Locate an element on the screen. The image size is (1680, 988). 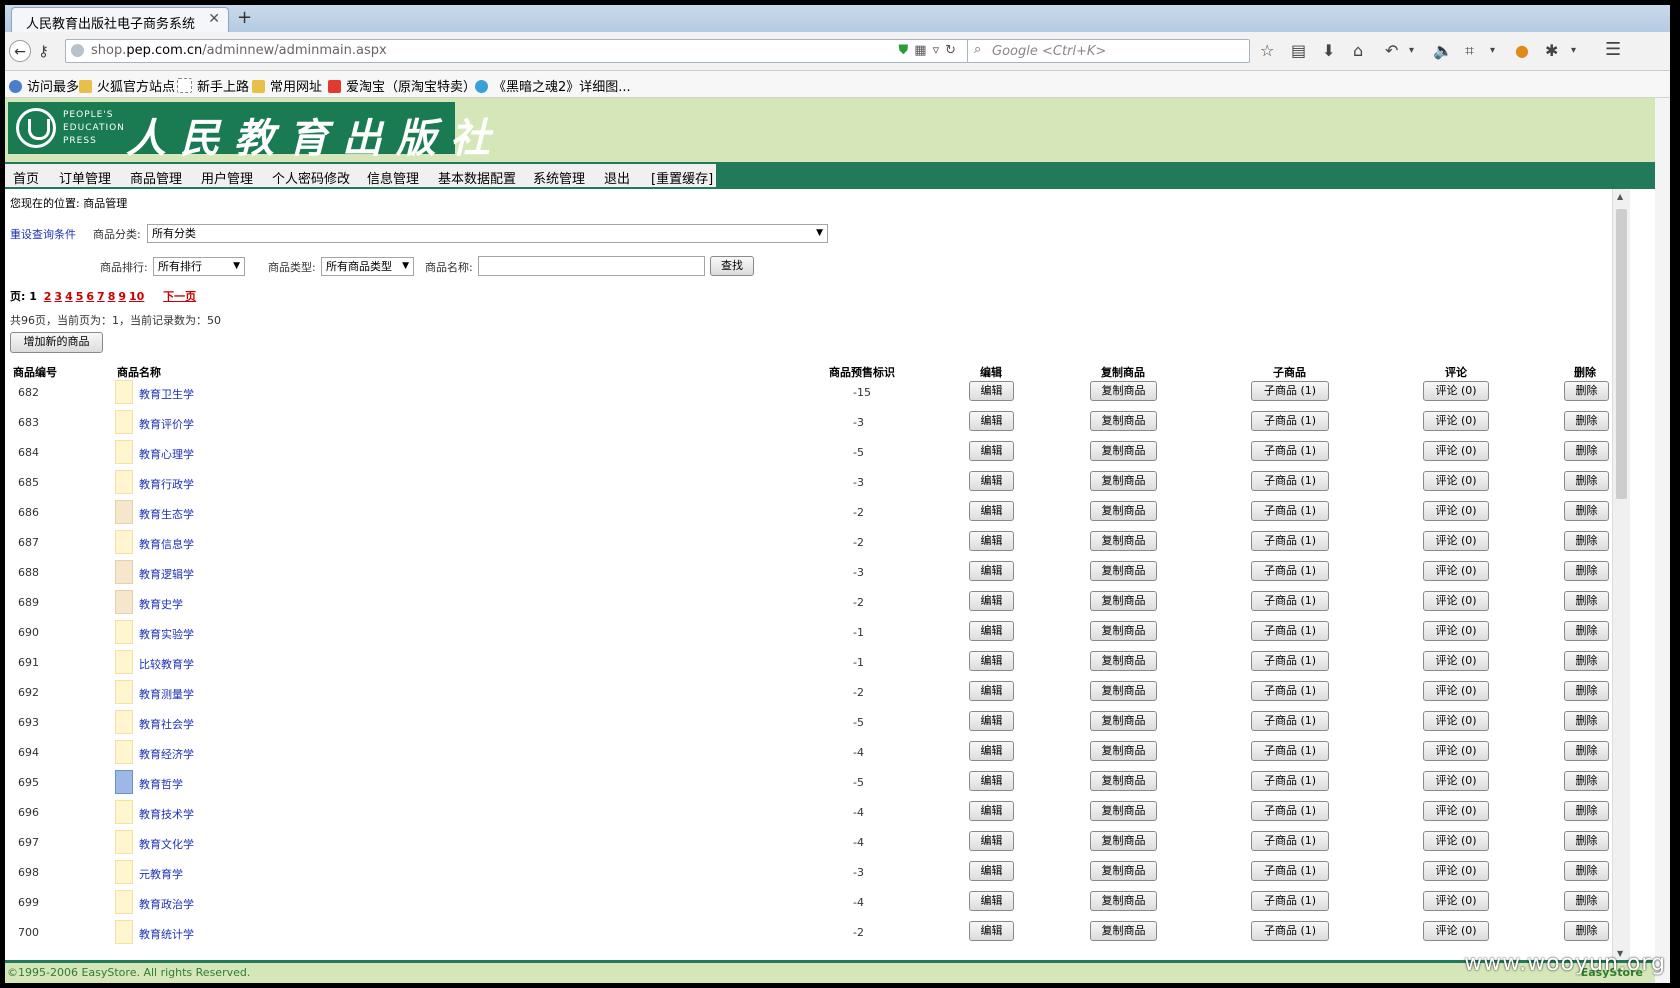
bookmark-item: 爱淘宝（原淘宝特卖） is located at coordinates (402, 85).